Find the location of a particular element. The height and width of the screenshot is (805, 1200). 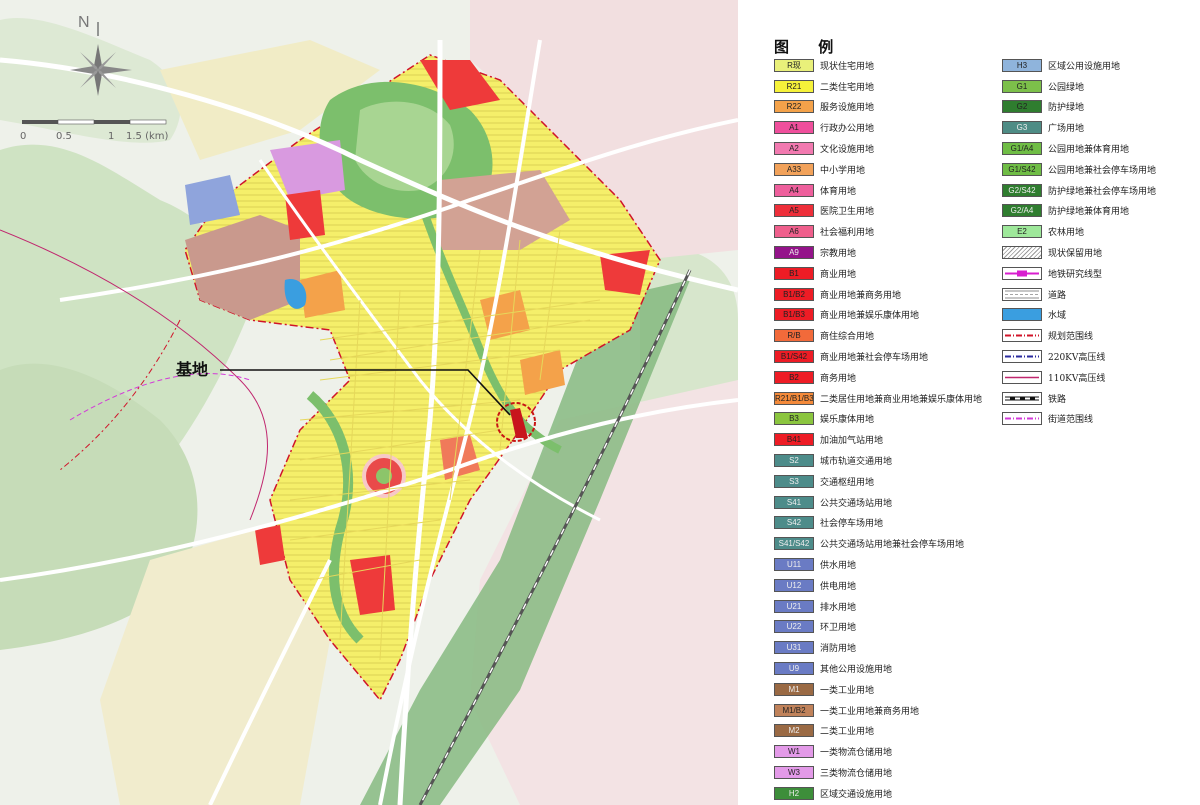

legend-swatch: A1 is located at coordinates (794, 128).